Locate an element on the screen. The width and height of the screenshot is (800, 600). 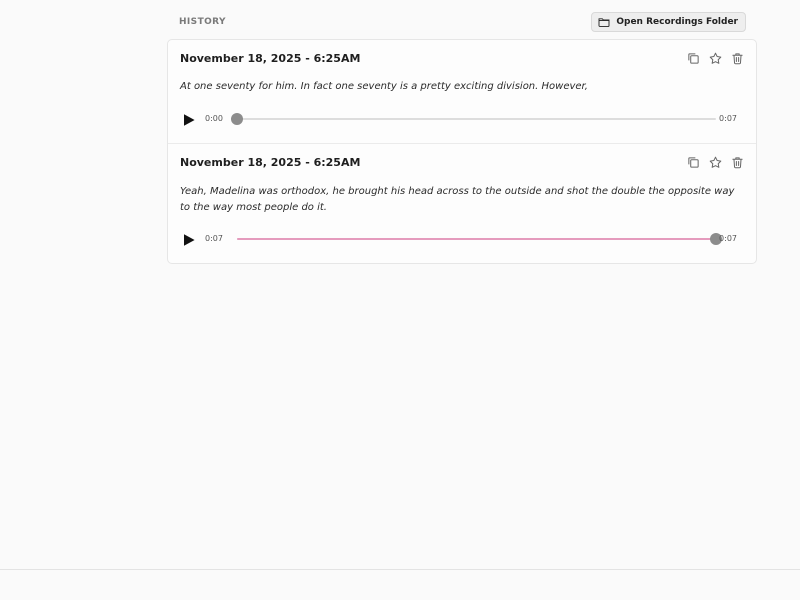
current-time: 0:07 is located at coordinates (214, 238).